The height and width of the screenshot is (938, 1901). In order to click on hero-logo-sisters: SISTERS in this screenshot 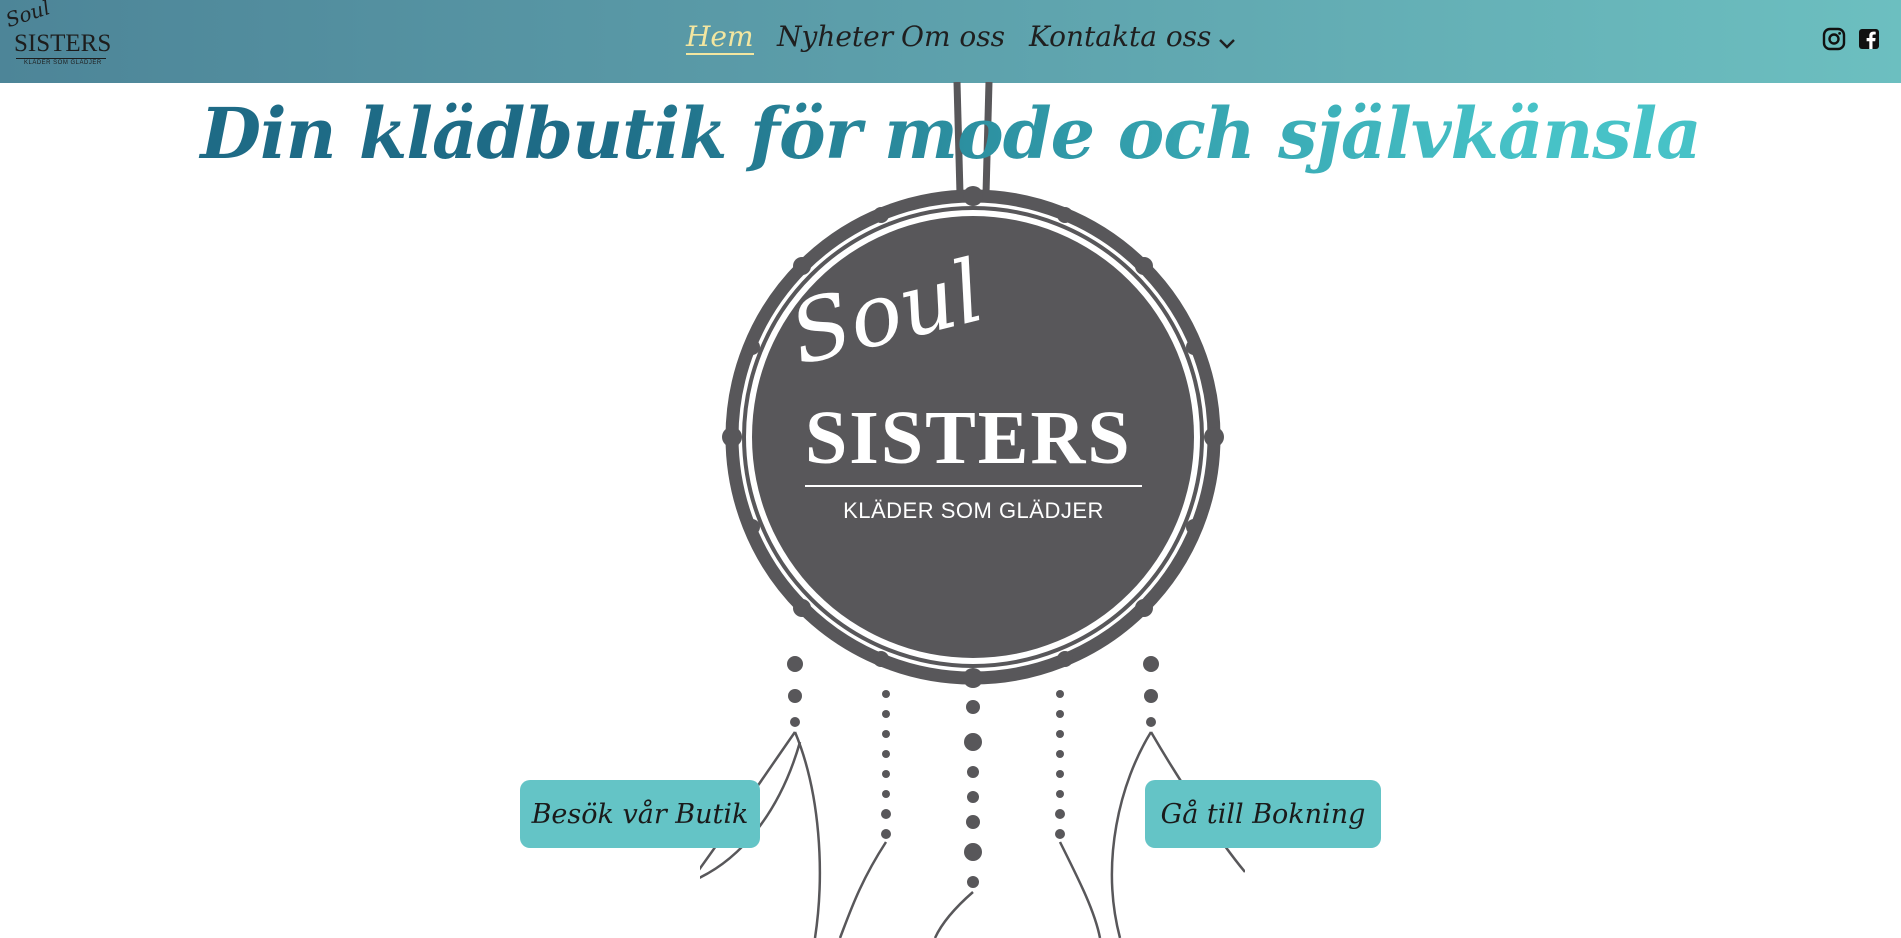, I will do `click(968, 438)`.